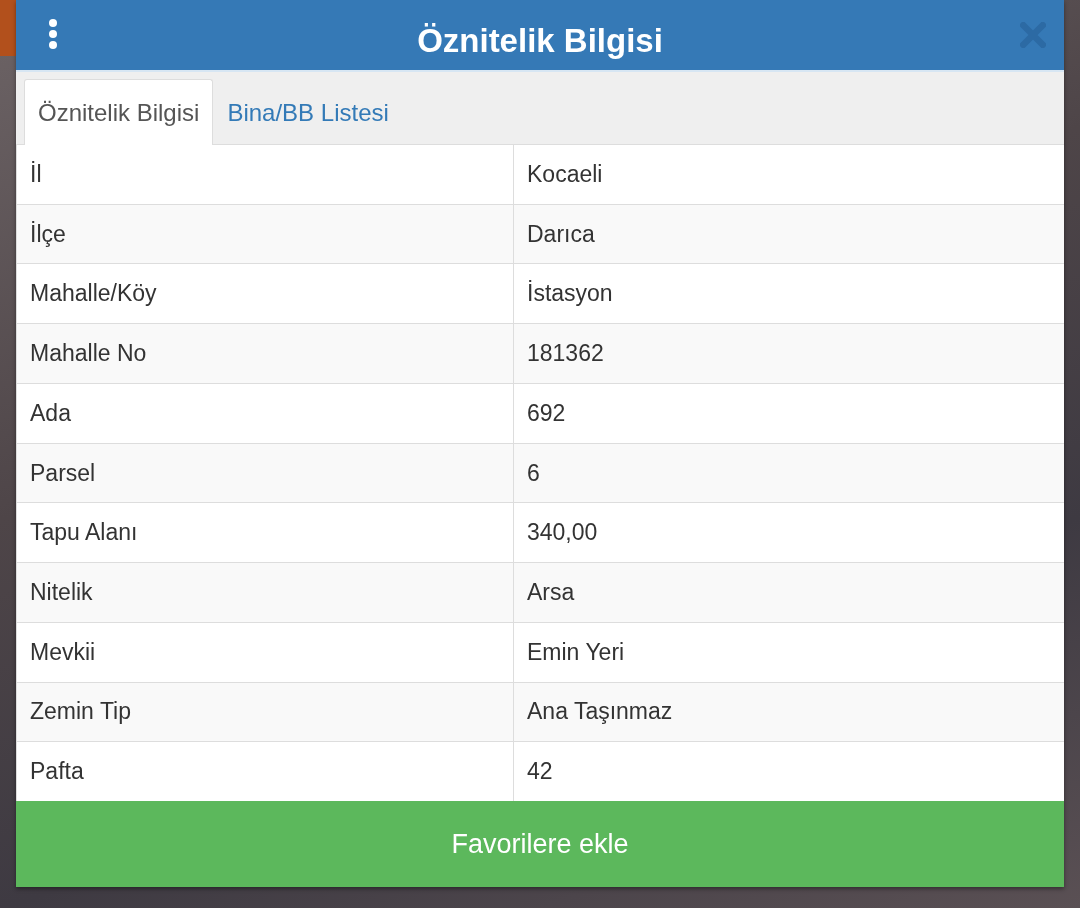 The height and width of the screenshot is (908, 1080). What do you see at coordinates (540, 844) in the screenshot?
I see `add-favorites-button: Favorilere ekle` at bounding box center [540, 844].